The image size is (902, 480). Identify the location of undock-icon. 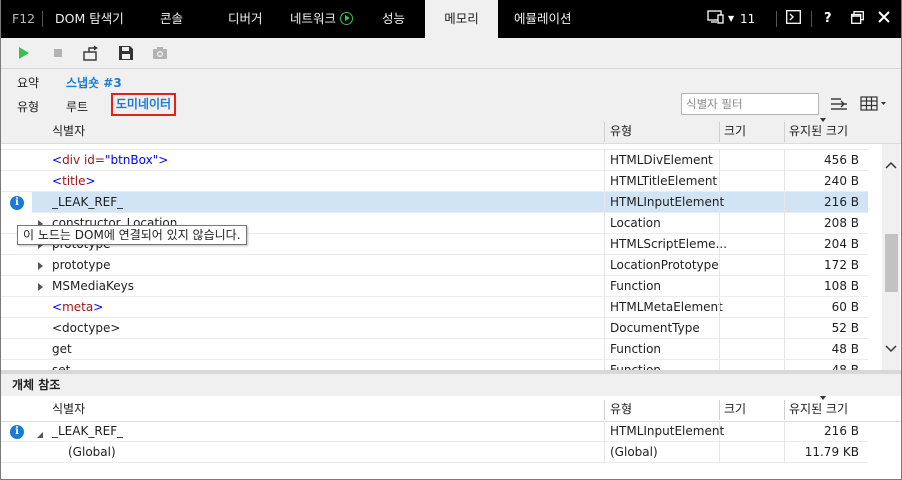
(857, 19).